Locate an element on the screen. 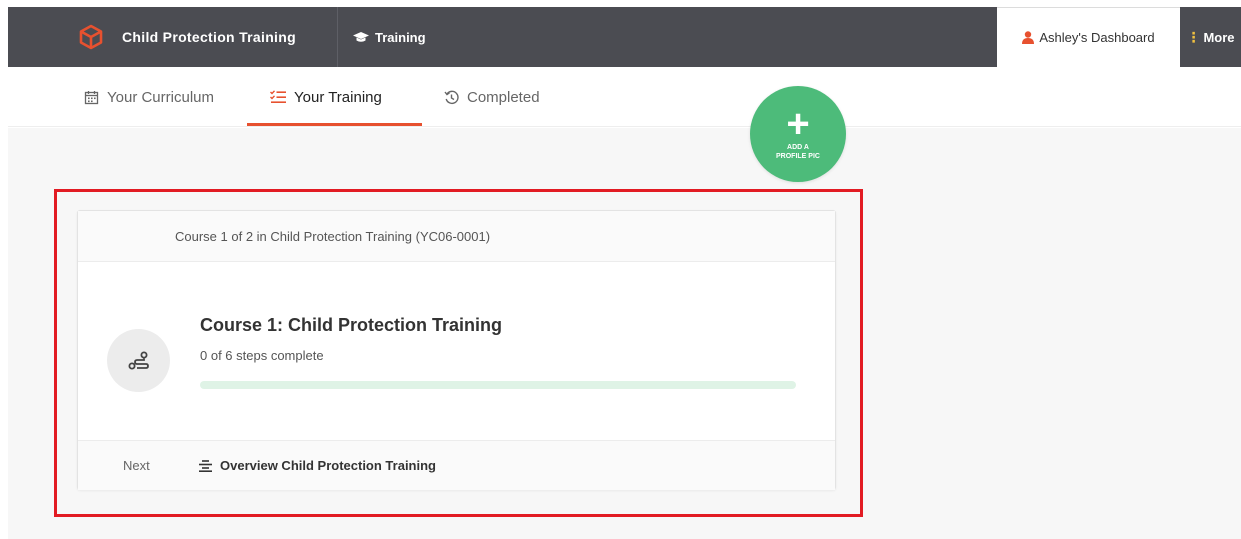 This screenshot has width=1241, height=539. nav-training-link: Training is located at coordinates (389, 37).